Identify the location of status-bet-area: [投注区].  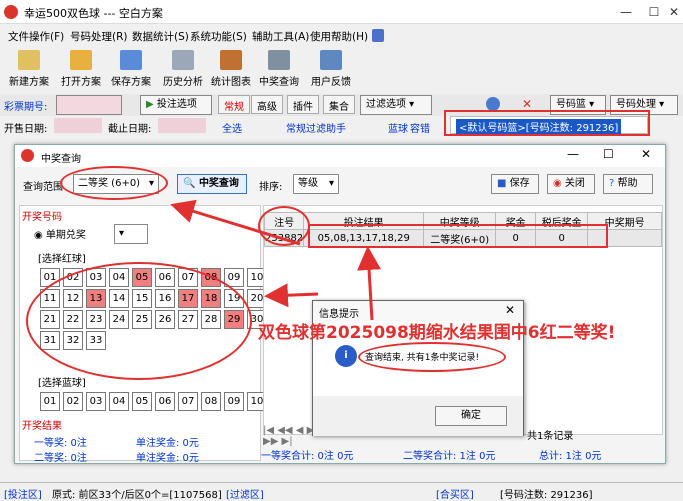
(23, 493).